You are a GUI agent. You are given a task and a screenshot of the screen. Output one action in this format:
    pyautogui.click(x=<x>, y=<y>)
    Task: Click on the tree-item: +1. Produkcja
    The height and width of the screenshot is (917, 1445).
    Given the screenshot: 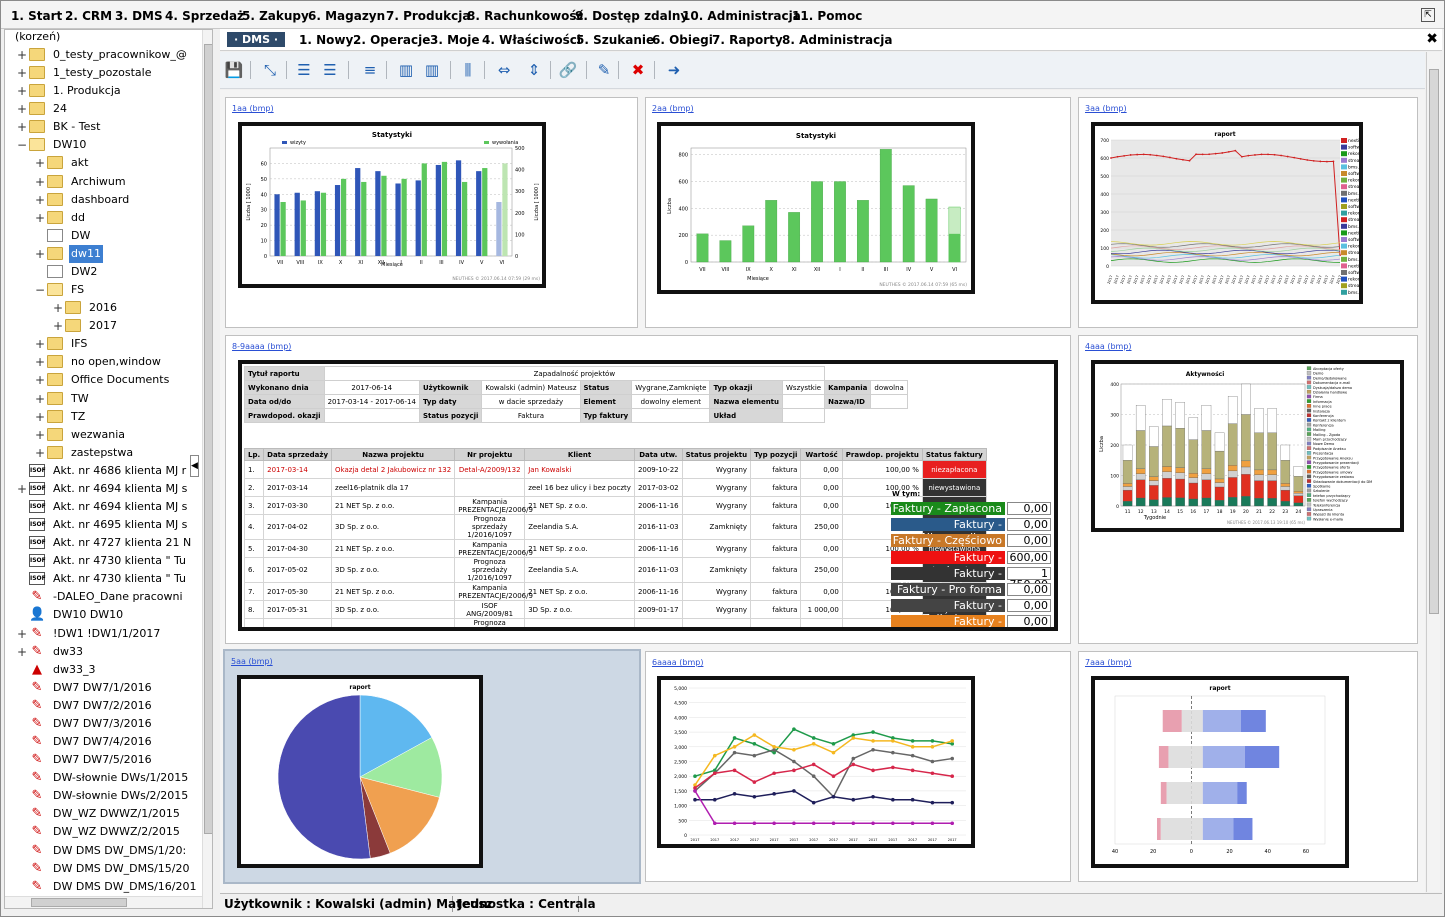 What is the action you would take?
    pyautogui.click(x=103, y=91)
    